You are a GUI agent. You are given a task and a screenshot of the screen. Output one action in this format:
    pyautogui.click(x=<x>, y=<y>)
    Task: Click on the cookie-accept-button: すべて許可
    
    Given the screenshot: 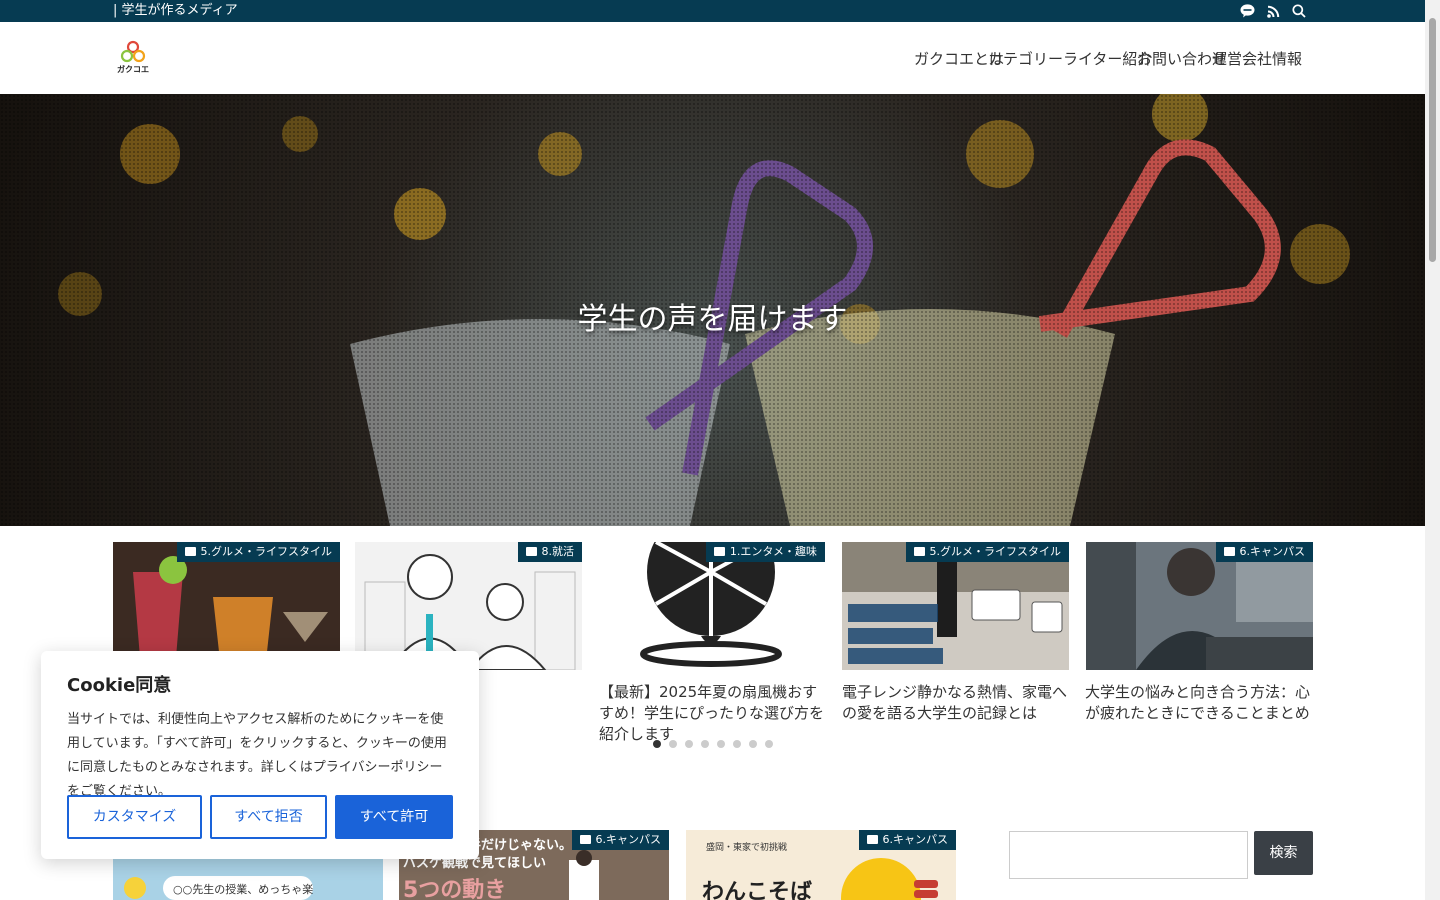 What is the action you would take?
    pyautogui.click(x=394, y=817)
    